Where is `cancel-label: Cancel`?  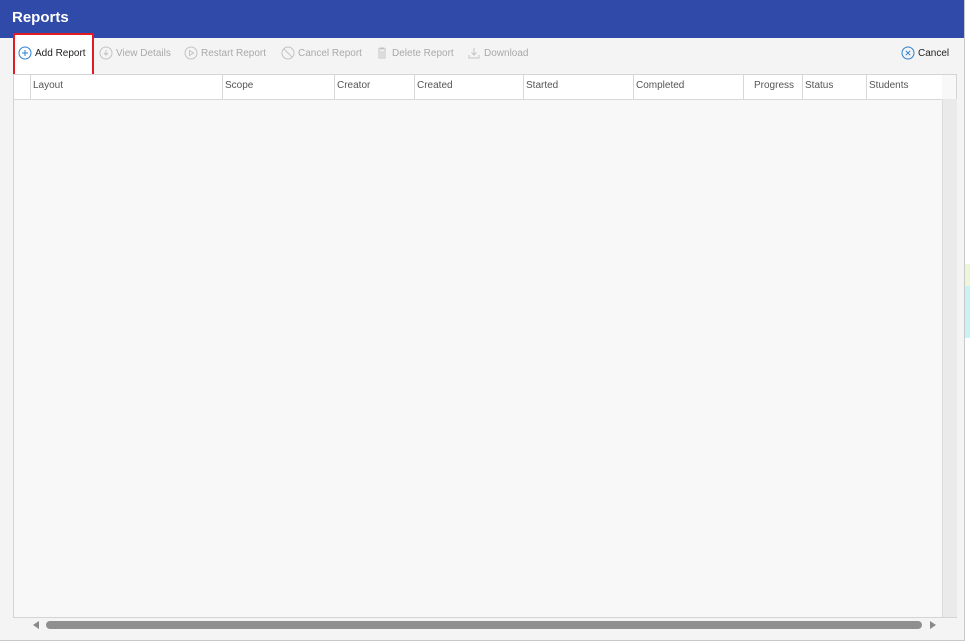 cancel-label: Cancel is located at coordinates (934, 53).